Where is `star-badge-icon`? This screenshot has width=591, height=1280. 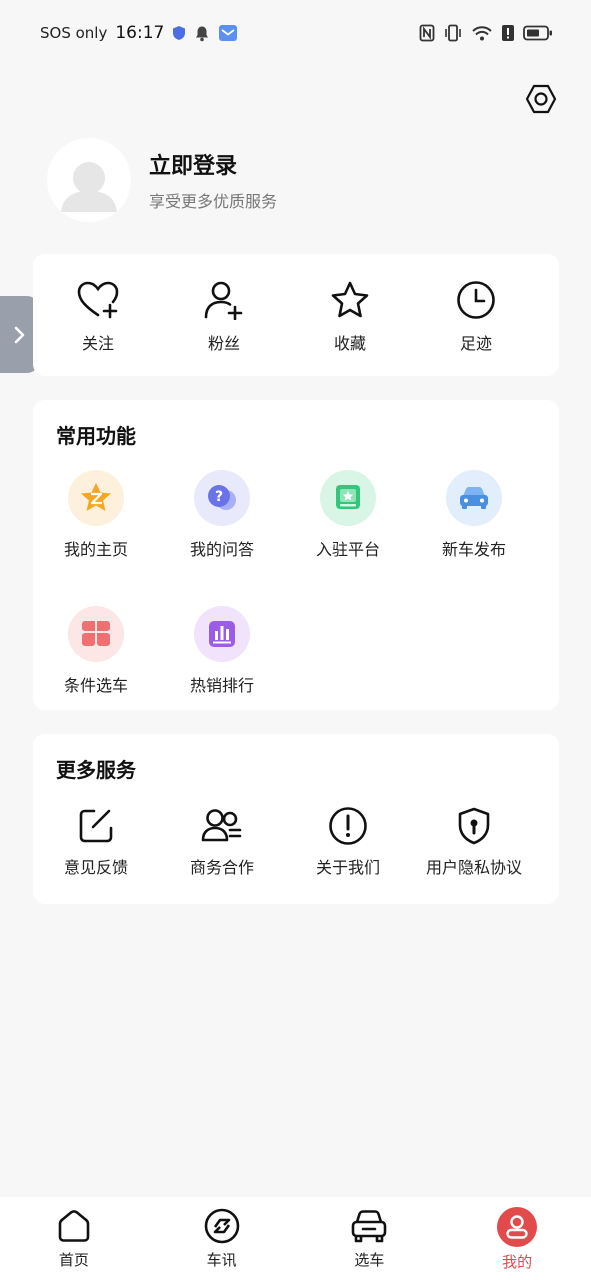 star-badge-icon is located at coordinates (96, 497).